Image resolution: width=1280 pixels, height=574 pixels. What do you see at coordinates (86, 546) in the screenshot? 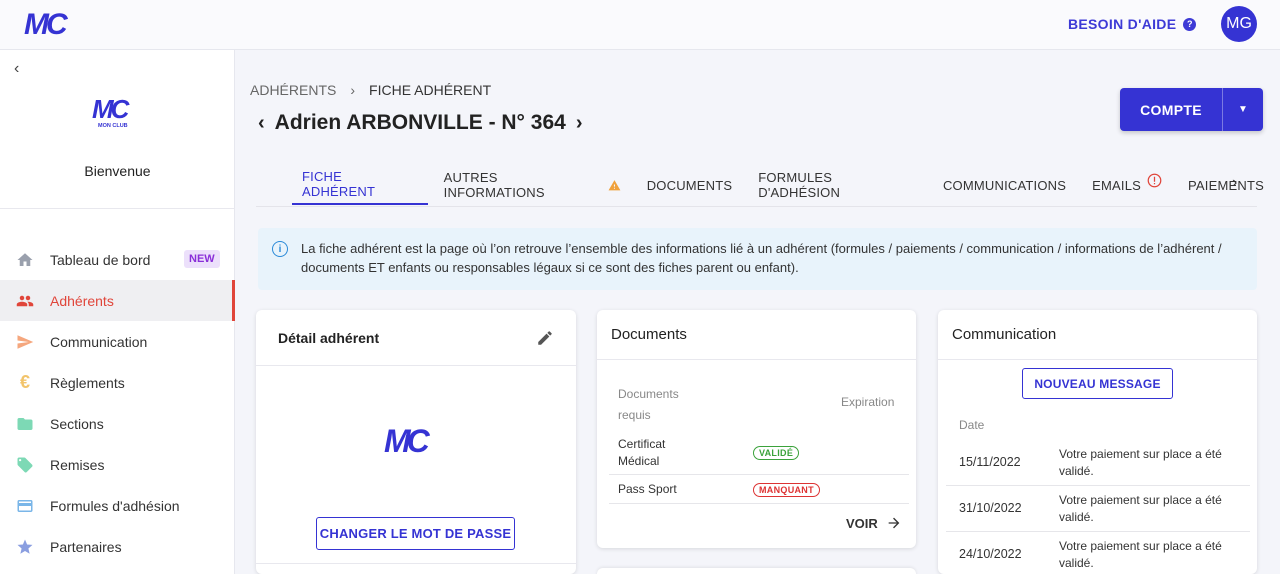
I see `sidebar-item-label: Partenaires` at bounding box center [86, 546].